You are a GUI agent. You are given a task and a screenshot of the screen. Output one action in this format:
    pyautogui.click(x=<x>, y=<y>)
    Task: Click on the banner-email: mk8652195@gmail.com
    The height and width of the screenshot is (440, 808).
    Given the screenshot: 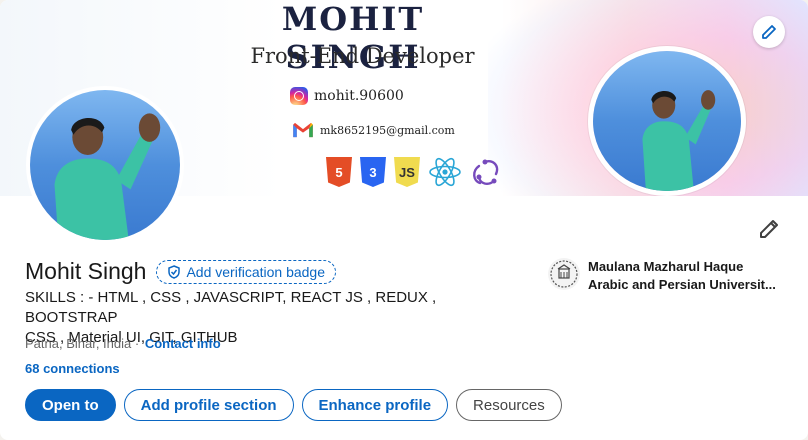 What is the action you would take?
    pyautogui.click(x=373, y=130)
    